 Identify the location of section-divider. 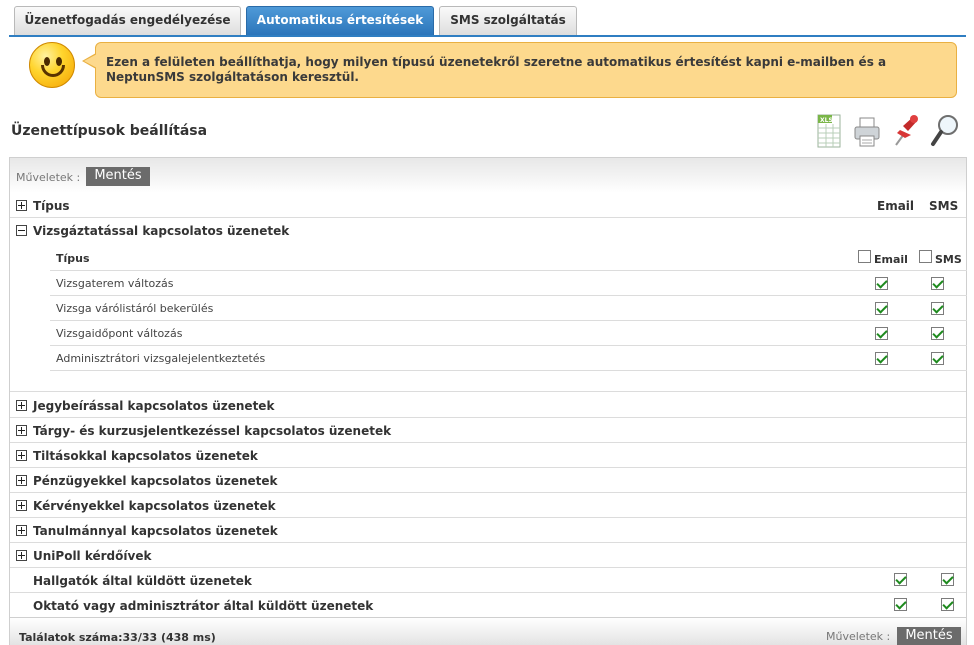
(488, 391).